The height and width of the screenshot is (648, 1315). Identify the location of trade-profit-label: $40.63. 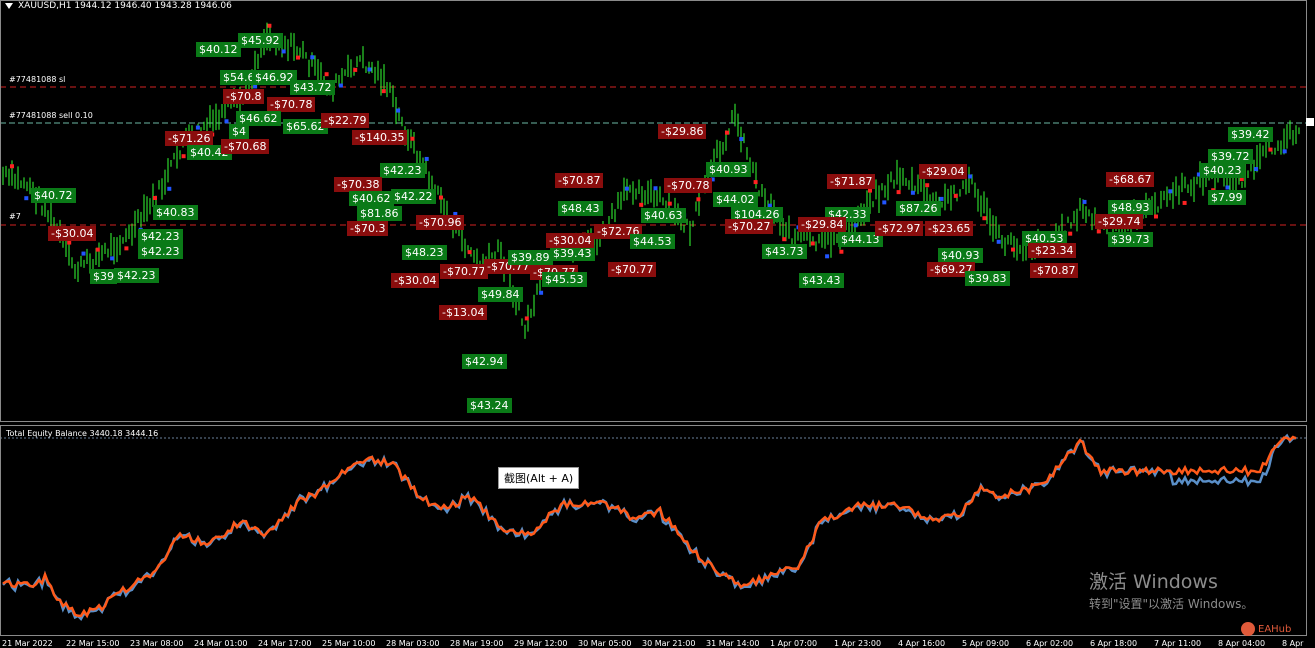
(663, 215).